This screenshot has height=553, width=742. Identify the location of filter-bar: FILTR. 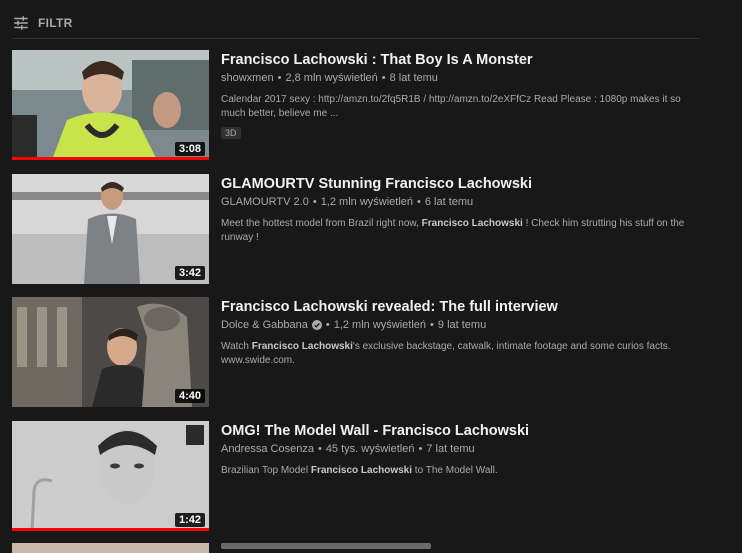
(356, 23).